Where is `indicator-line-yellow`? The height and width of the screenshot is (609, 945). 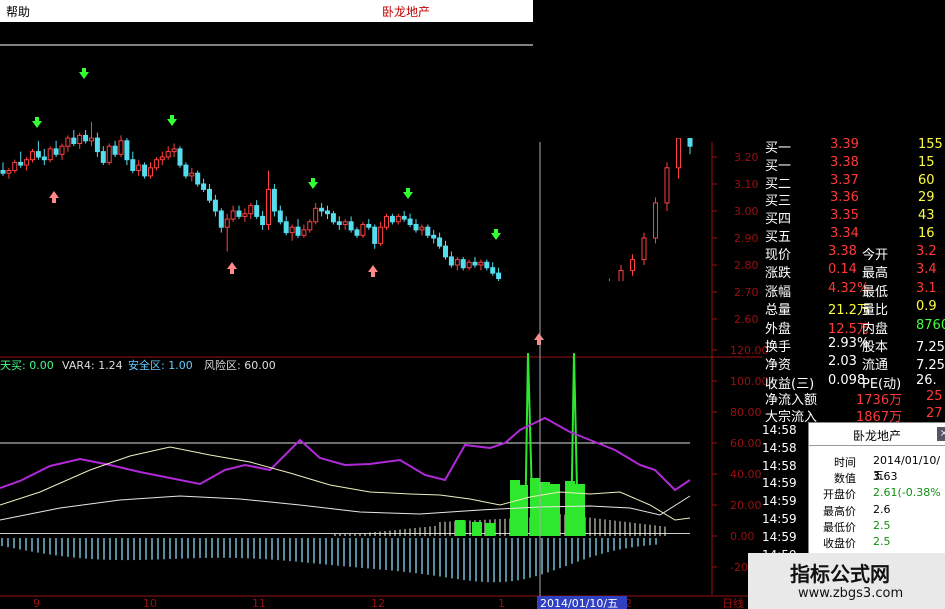 indicator-line-yellow is located at coordinates (345, 483).